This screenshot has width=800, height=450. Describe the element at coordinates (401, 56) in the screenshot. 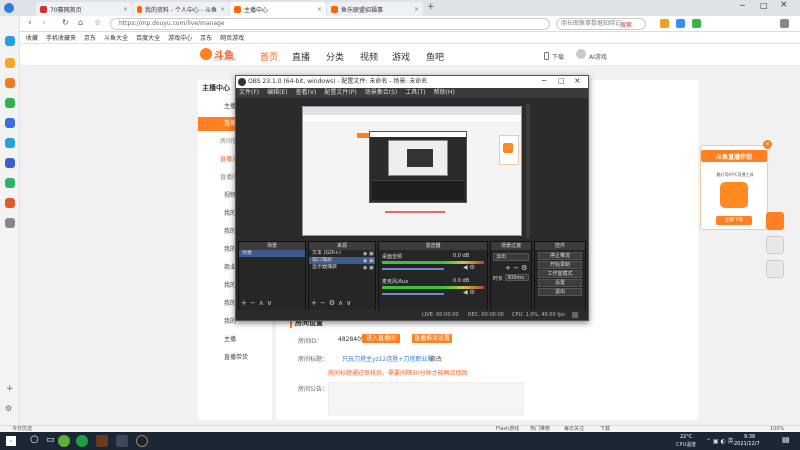

I see `nav-game: 游戏` at that location.